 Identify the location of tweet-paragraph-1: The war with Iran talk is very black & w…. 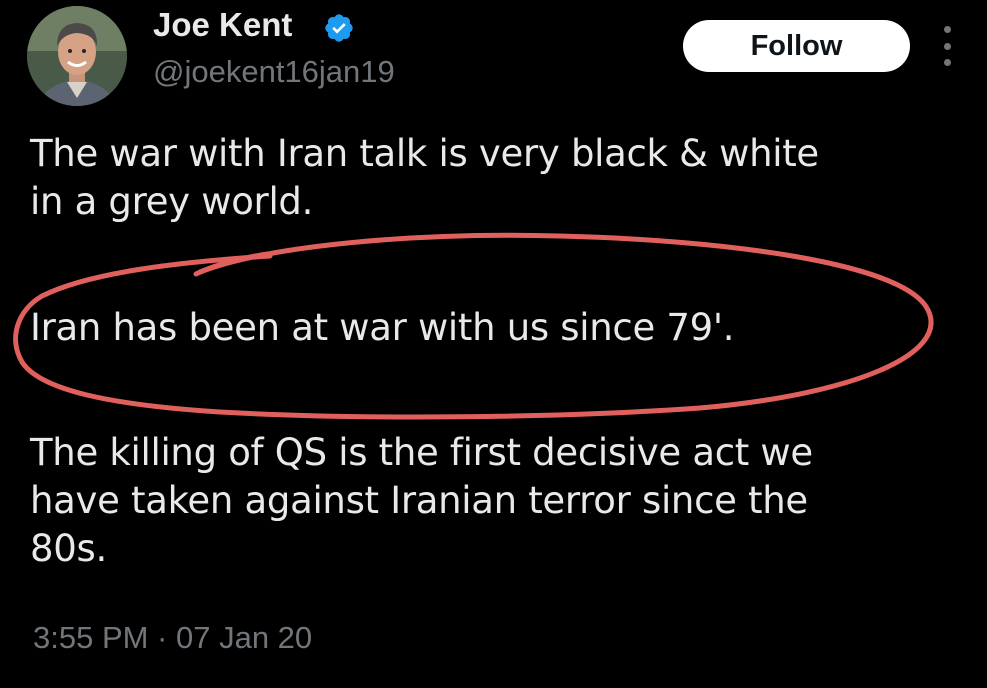
(424, 178).